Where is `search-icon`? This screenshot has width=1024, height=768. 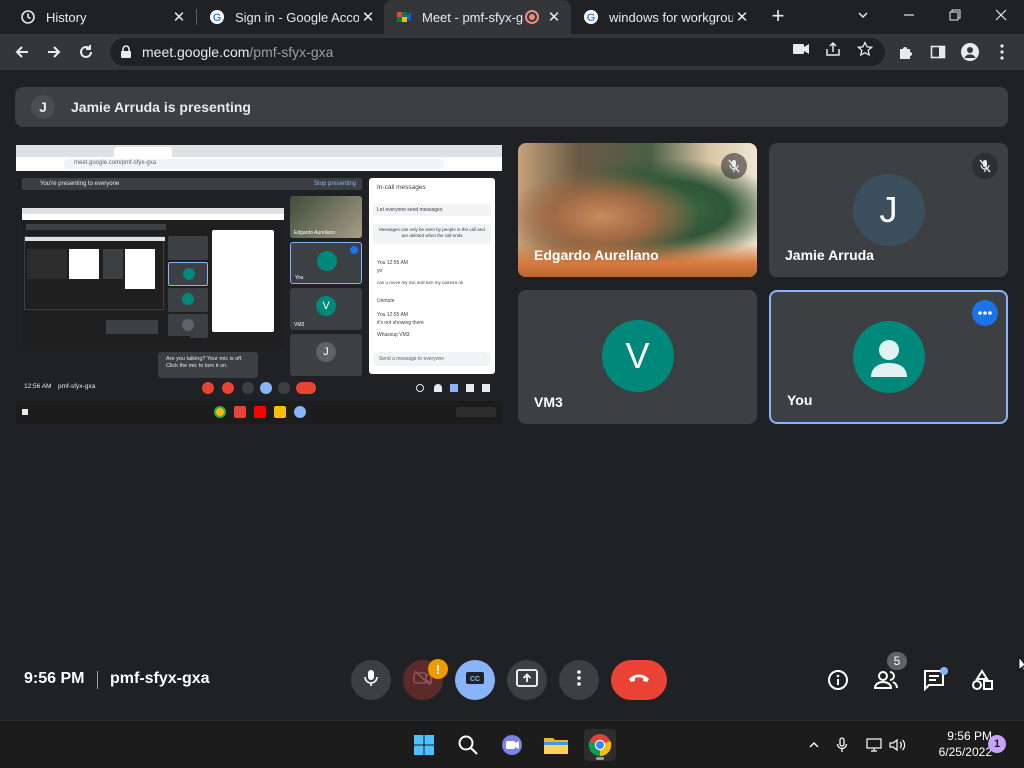 search-icon is located at coordinates (468, 745).